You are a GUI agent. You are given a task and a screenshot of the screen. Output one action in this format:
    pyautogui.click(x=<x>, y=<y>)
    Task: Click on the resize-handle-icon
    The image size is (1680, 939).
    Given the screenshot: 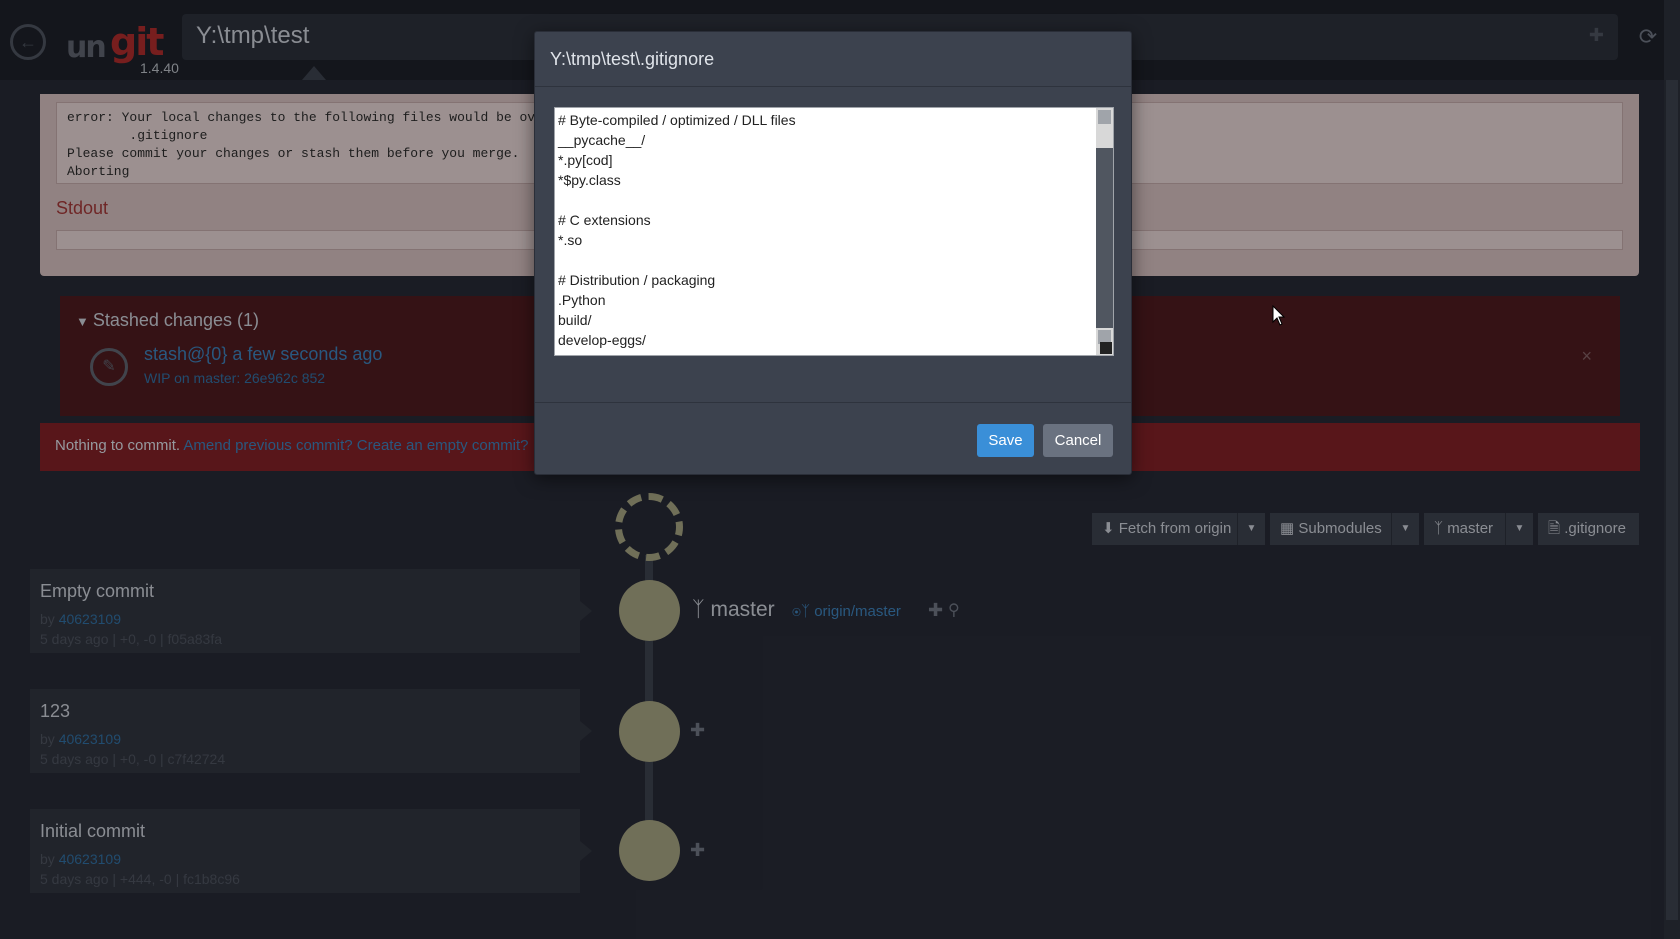 What is the action you would take?
    pyautogui.click(x=1106, y=348)
    